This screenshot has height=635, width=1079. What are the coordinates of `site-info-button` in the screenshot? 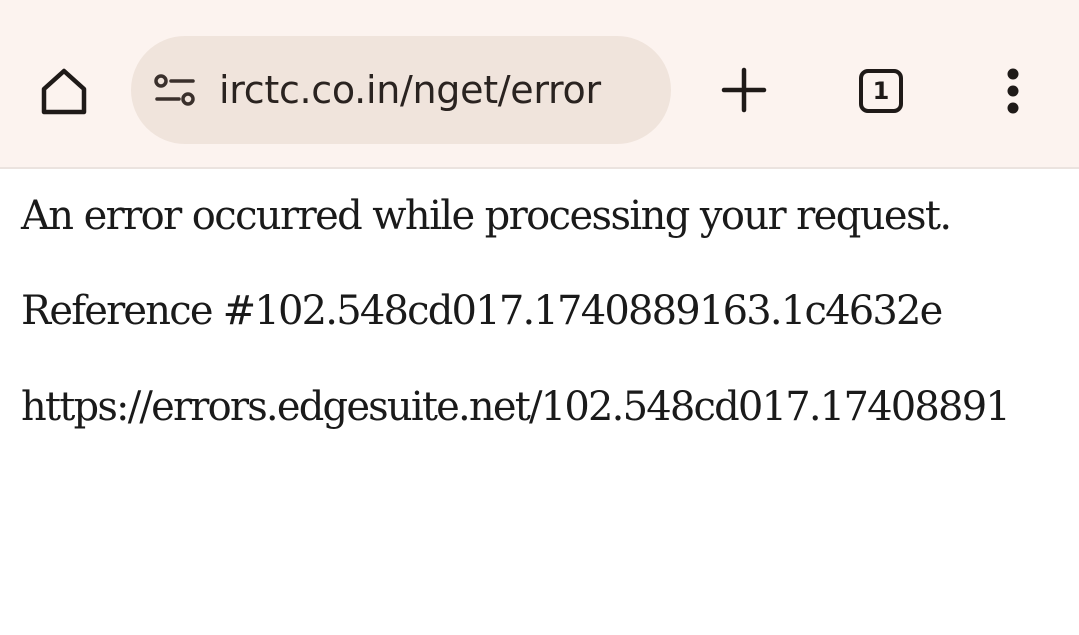 It's located at (175, 90).